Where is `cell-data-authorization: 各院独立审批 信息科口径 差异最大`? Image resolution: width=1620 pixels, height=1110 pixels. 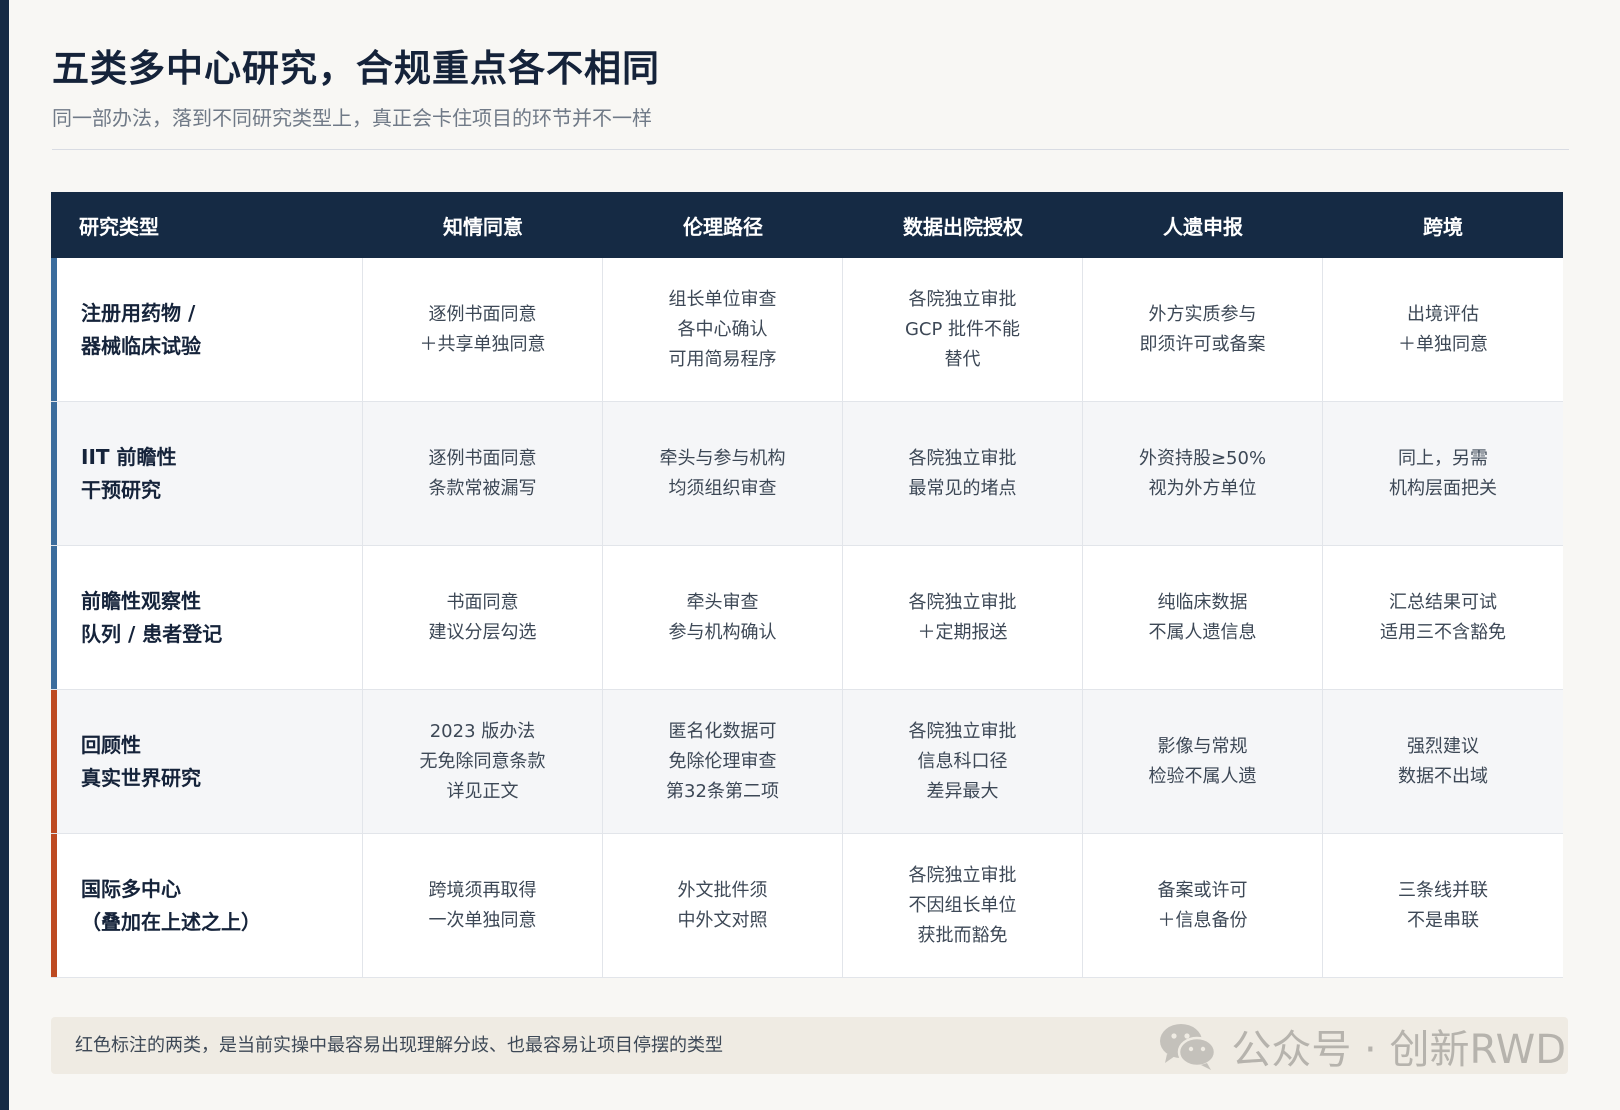 cell-data-authorization: 各院独立审批 信息科口径 差异最大 is located at coordinates (963, 761).